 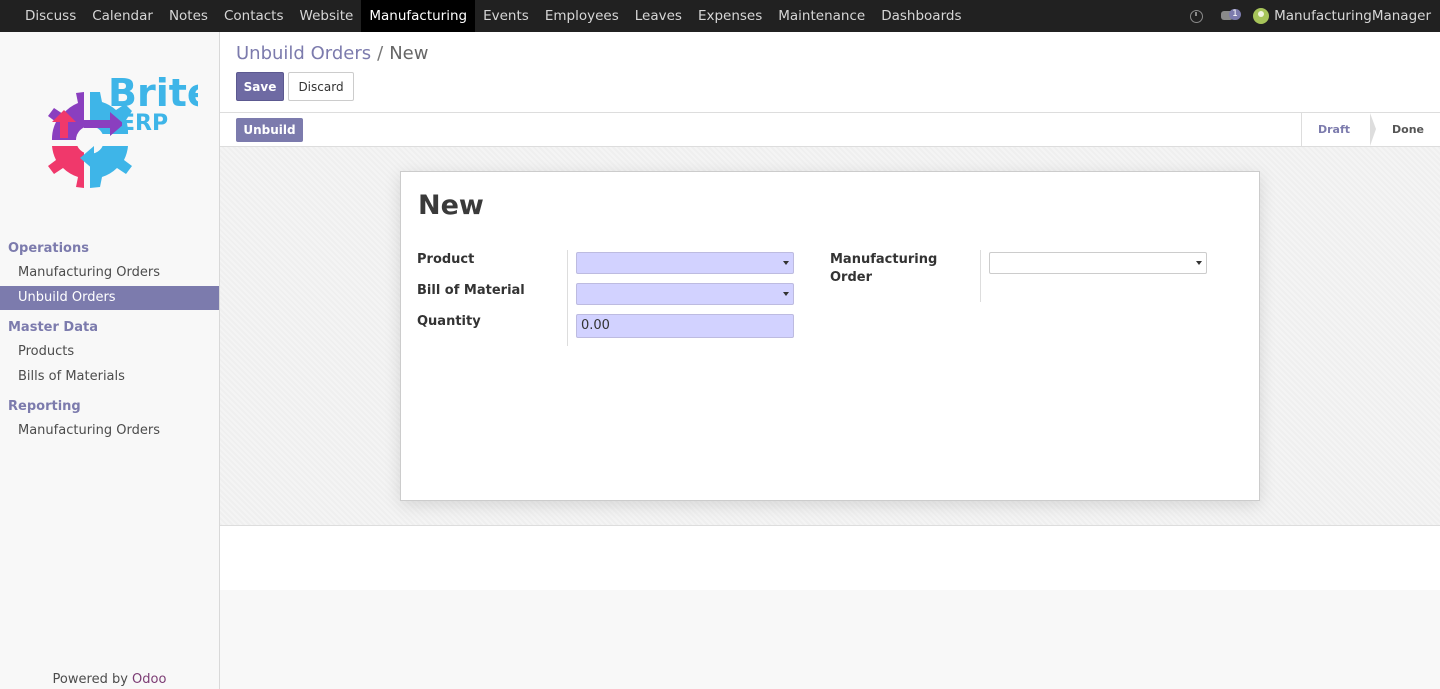 What do you see at coordinates (883, 269) in the screenshot?
I see `manufacturing-order-label: Manufacturing Order` at bounding box center [883, 269].